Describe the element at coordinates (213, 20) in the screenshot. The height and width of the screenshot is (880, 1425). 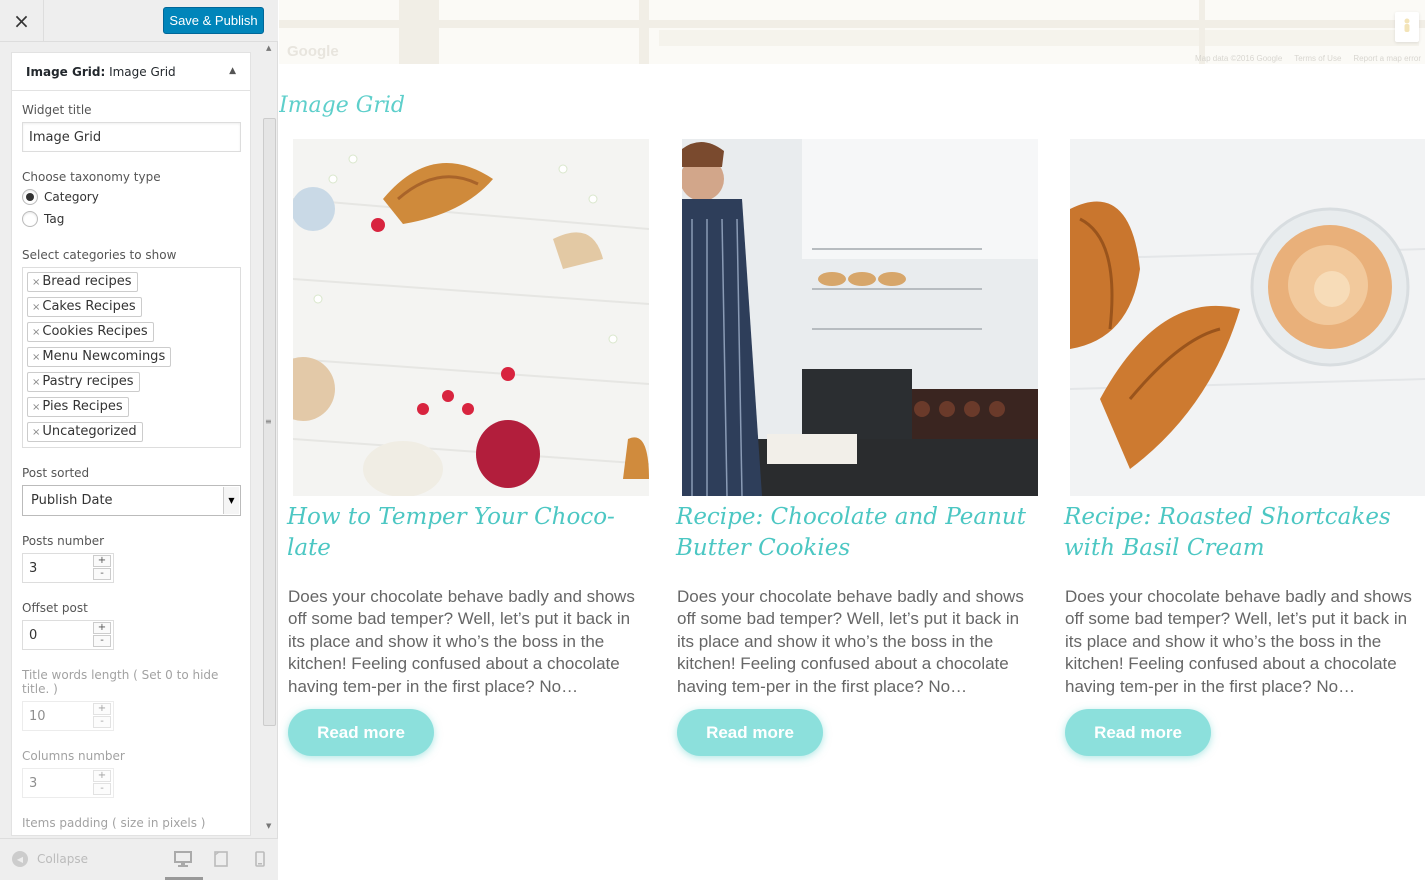
I see `save-publish-button: Save & Publish` at that location.